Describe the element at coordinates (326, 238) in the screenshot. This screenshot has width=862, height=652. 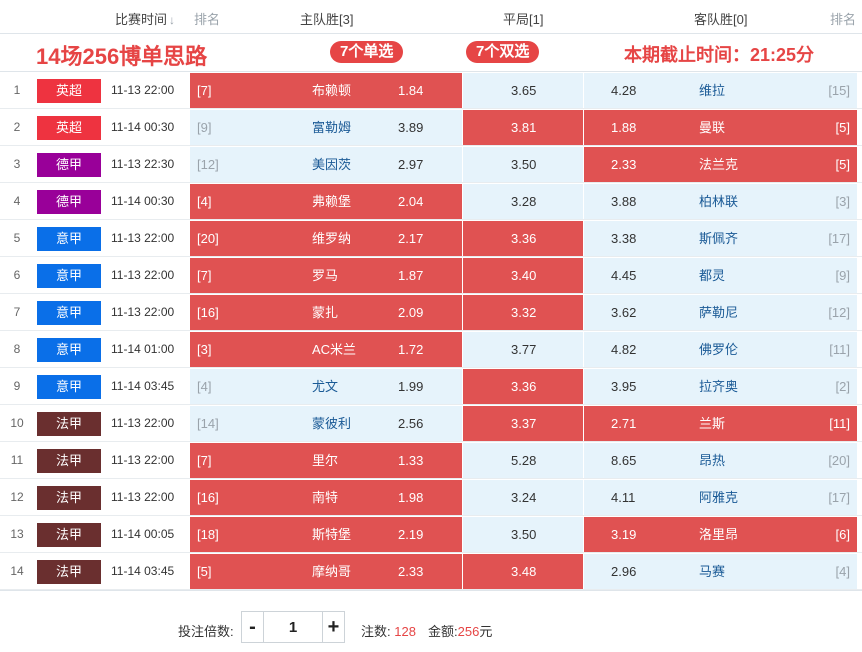
I see `home-win-option: [20] 维罗纳 2.17` at that location.